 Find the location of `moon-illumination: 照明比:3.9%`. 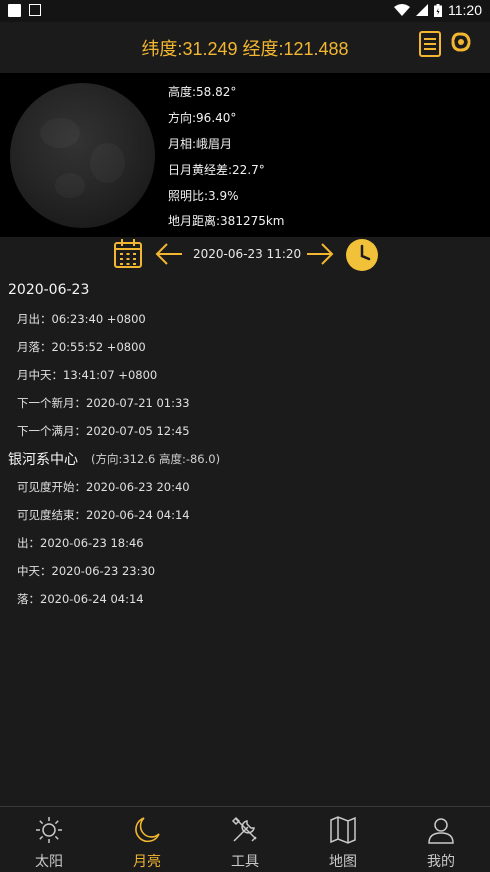

moon-illumination: 照明比:3.9% is located at coordinates (203, 196).